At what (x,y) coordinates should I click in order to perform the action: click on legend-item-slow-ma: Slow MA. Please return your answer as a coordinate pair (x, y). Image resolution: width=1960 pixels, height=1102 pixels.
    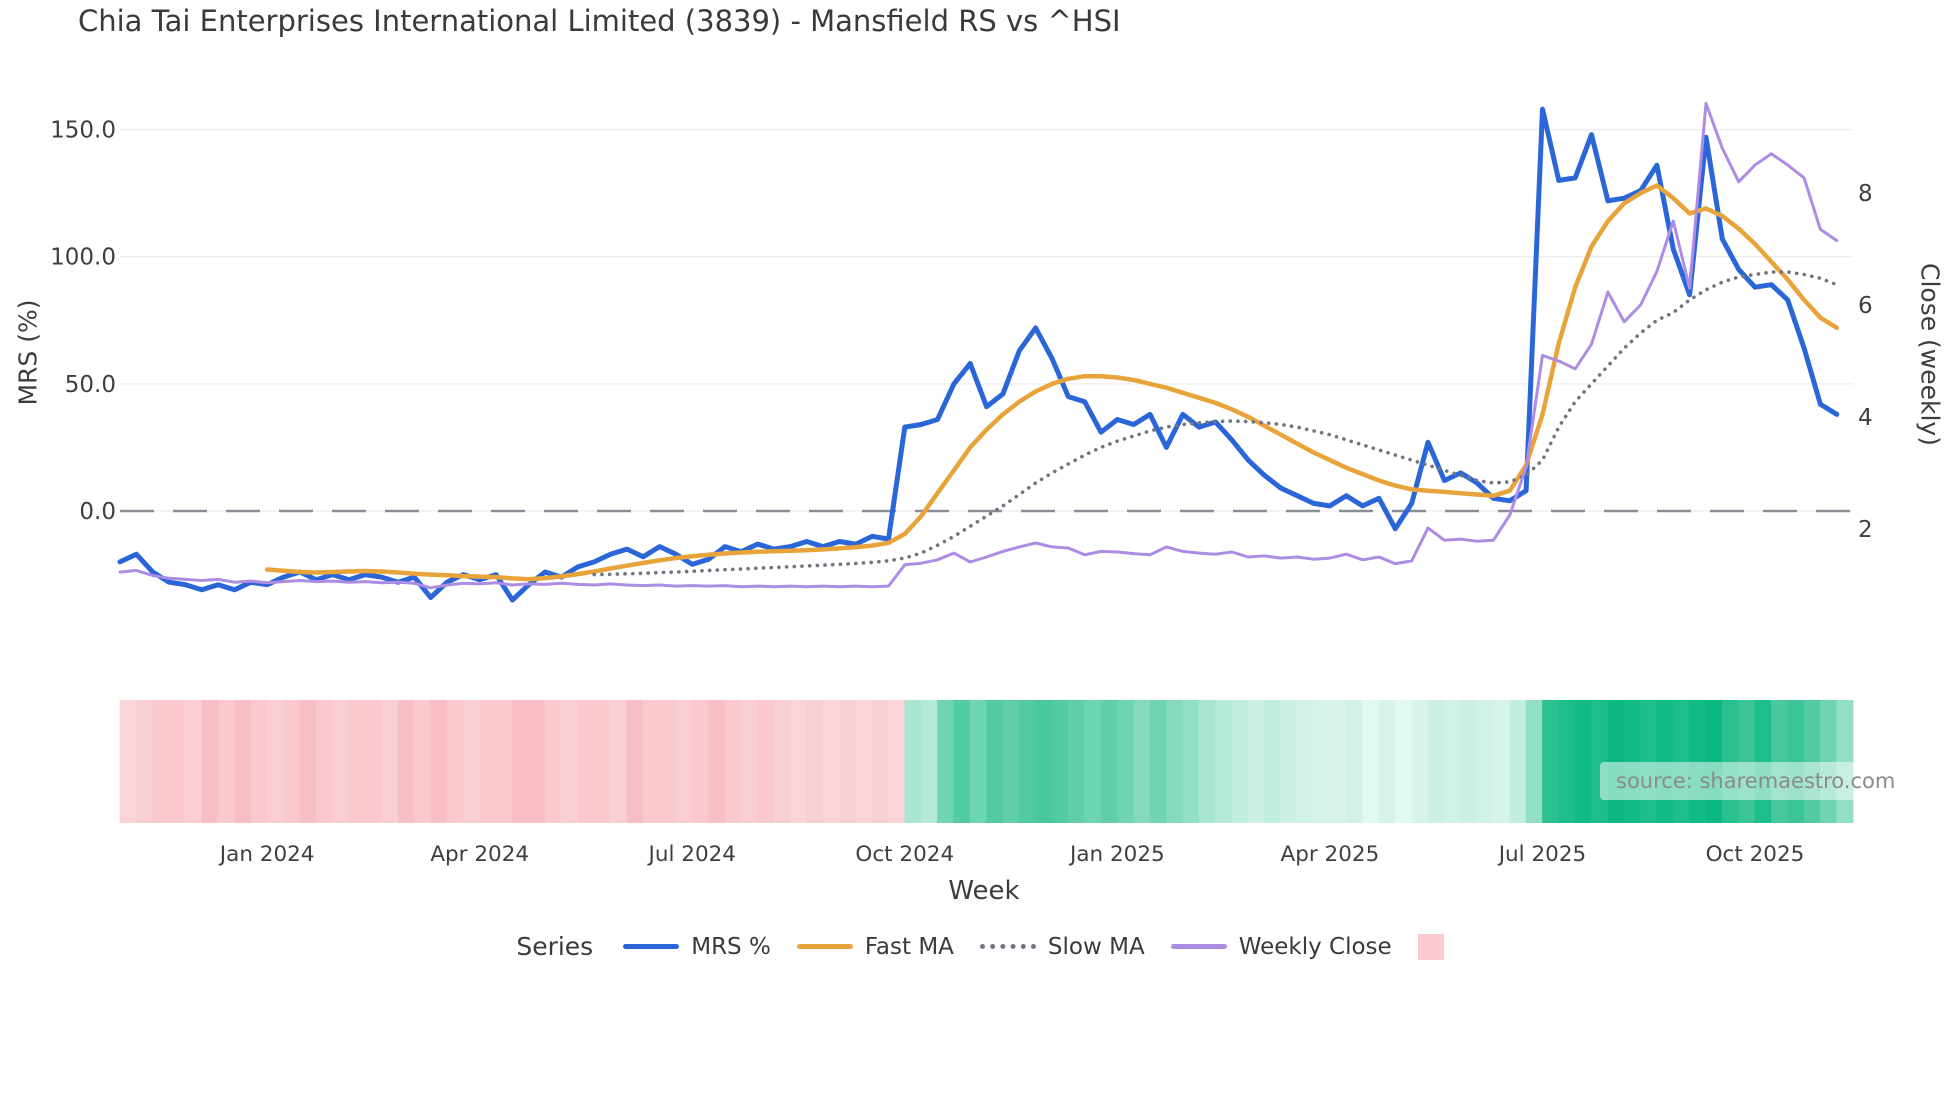
    Looking at the image, I should click on (1062, 946).